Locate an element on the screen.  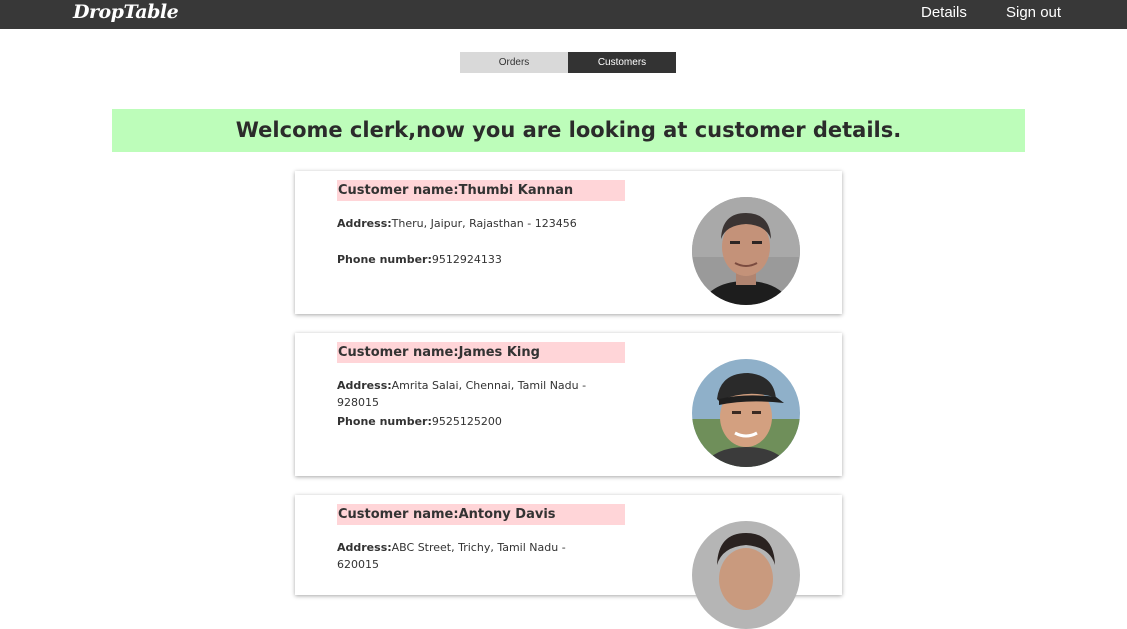
customer-name: Customer name:Thumbi Kannan is located at coordinates (481, 190).